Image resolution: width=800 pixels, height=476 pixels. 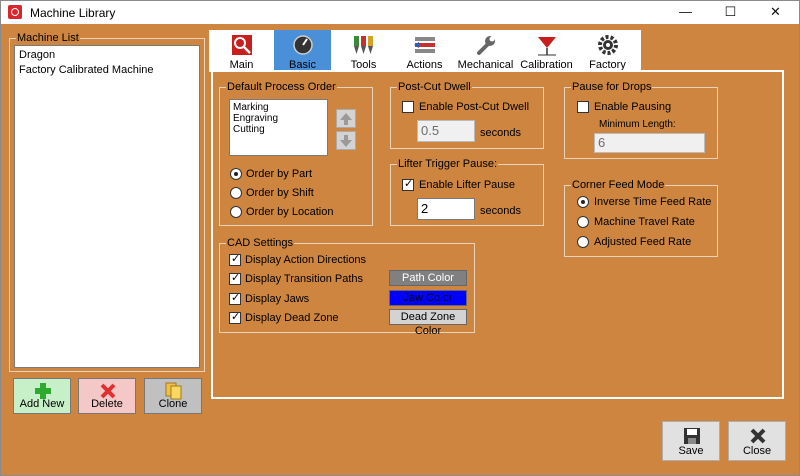 I want to click on move-up-button, so click(x=346, y=118).